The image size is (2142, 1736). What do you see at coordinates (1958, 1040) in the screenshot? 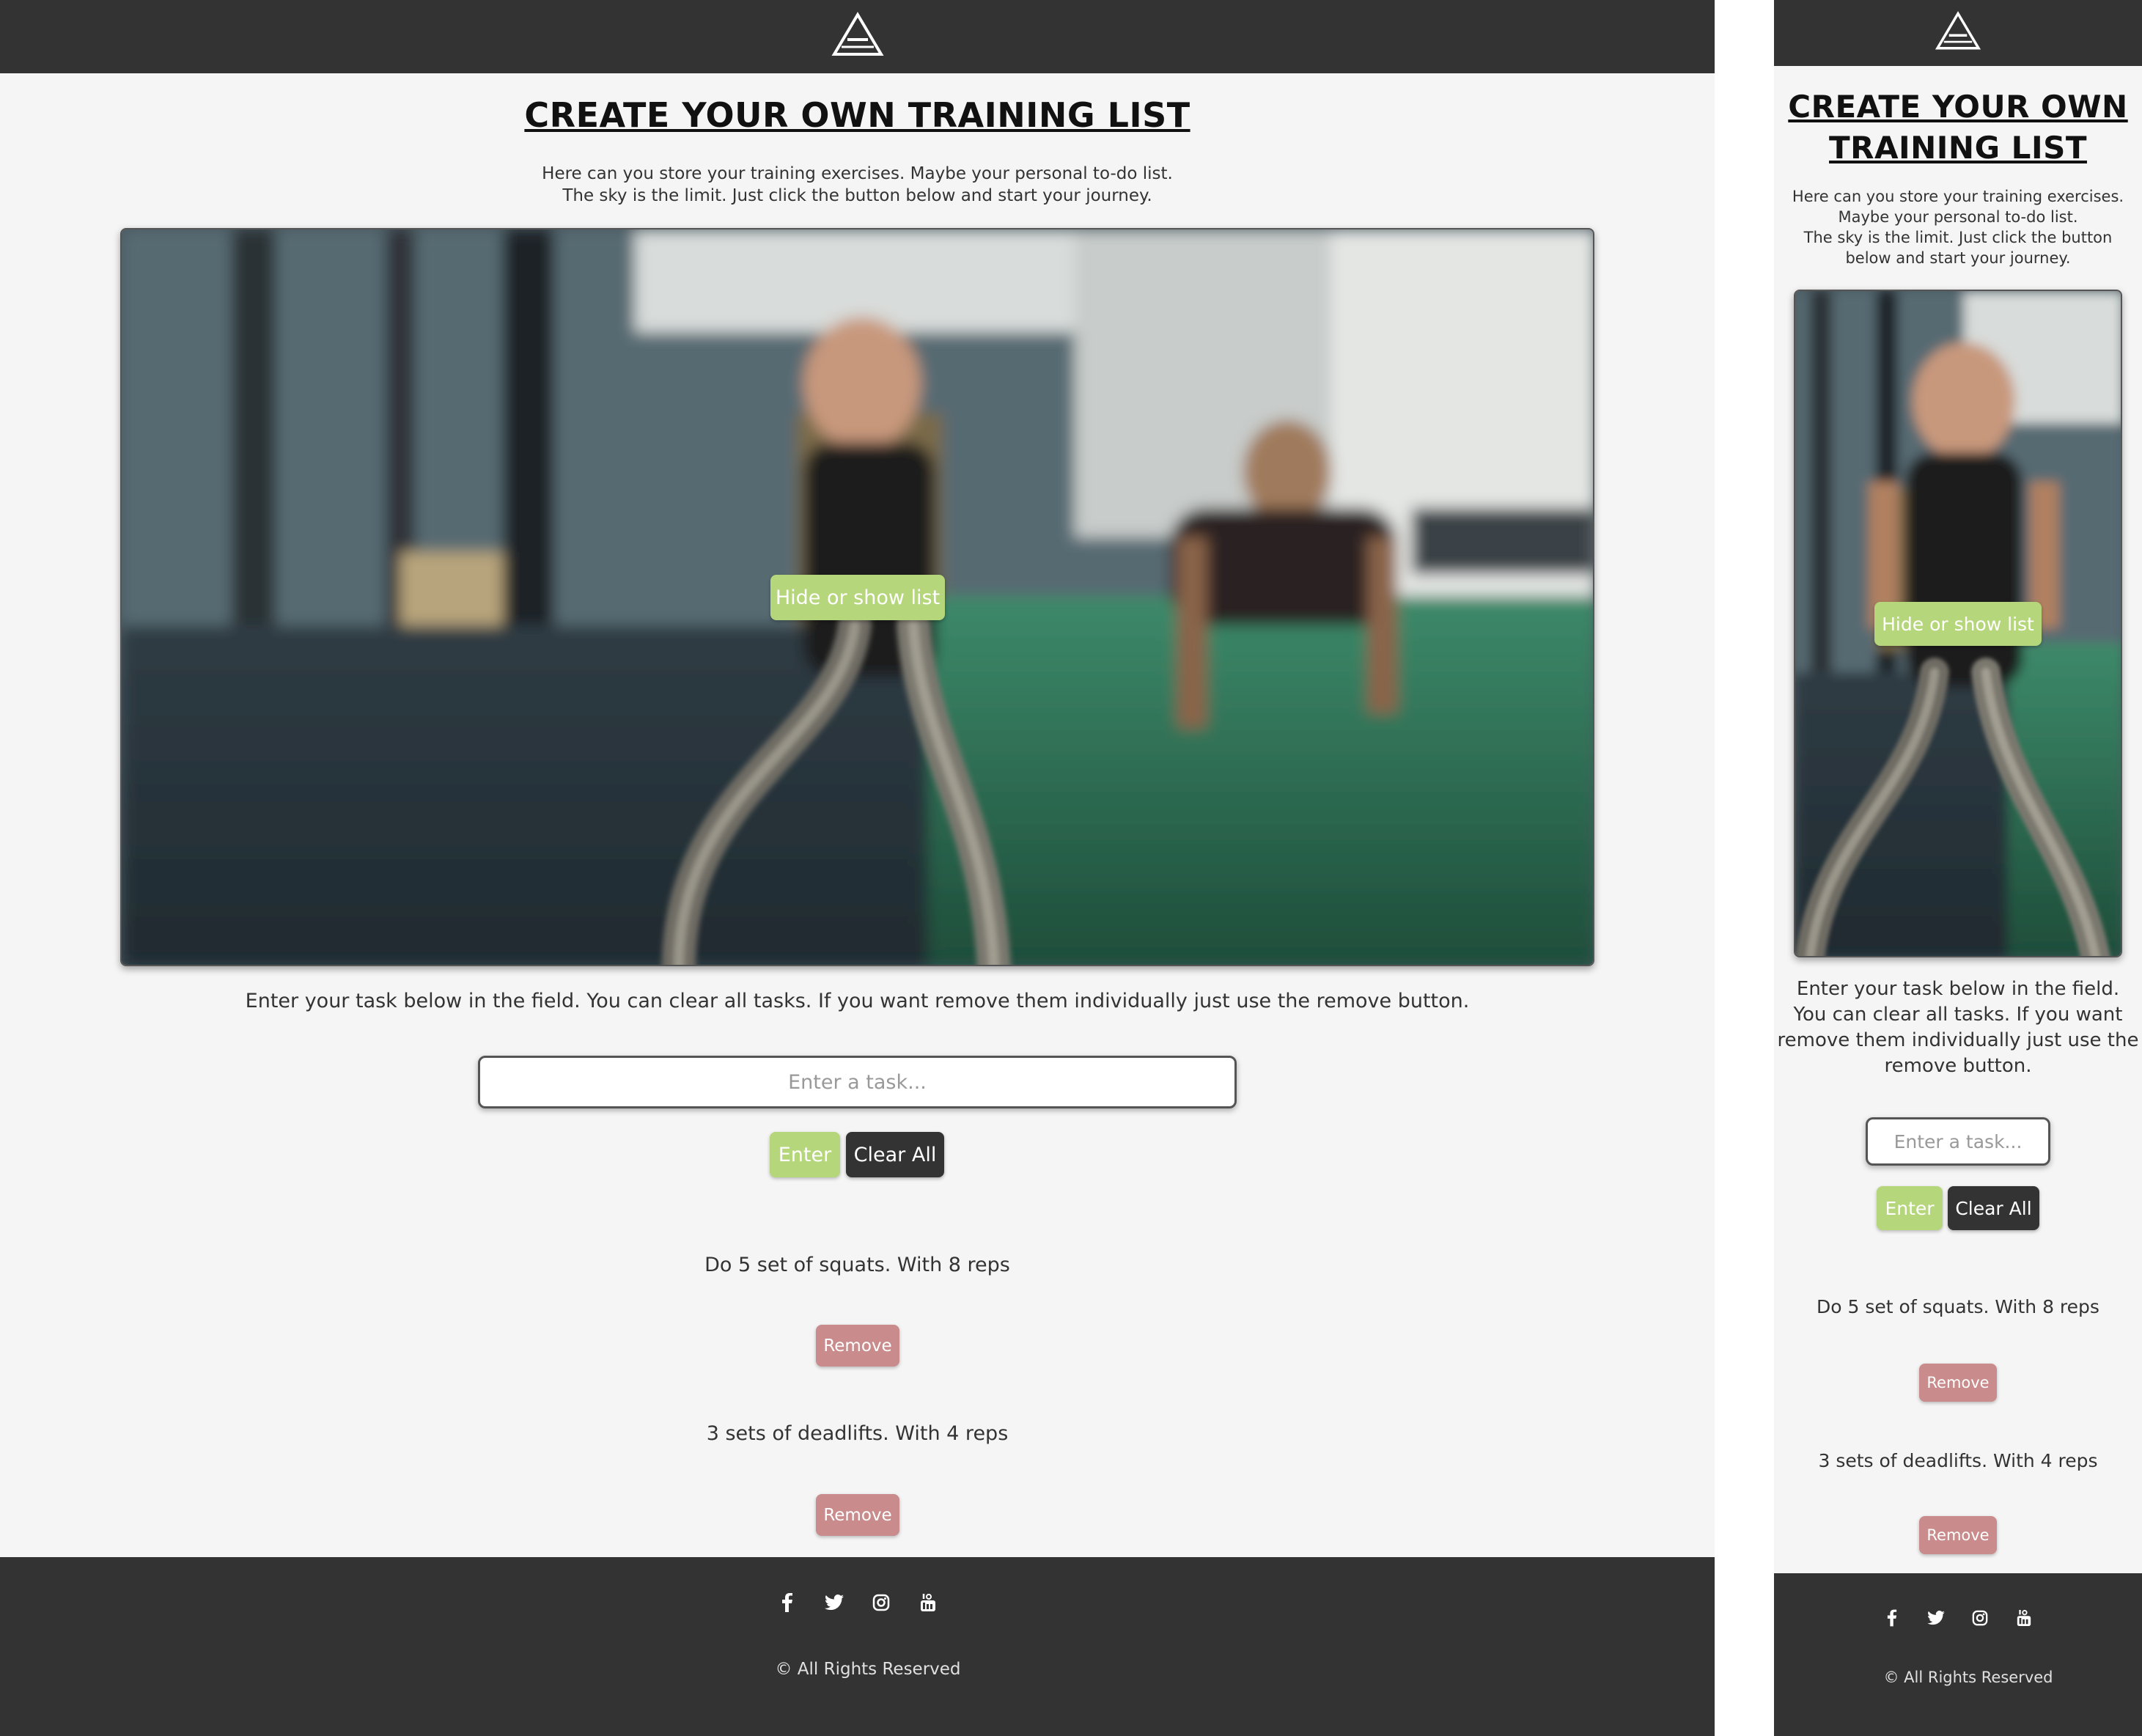
I see `instruction-line: remove them individually just use the` at bounding box center [1958, 1040].